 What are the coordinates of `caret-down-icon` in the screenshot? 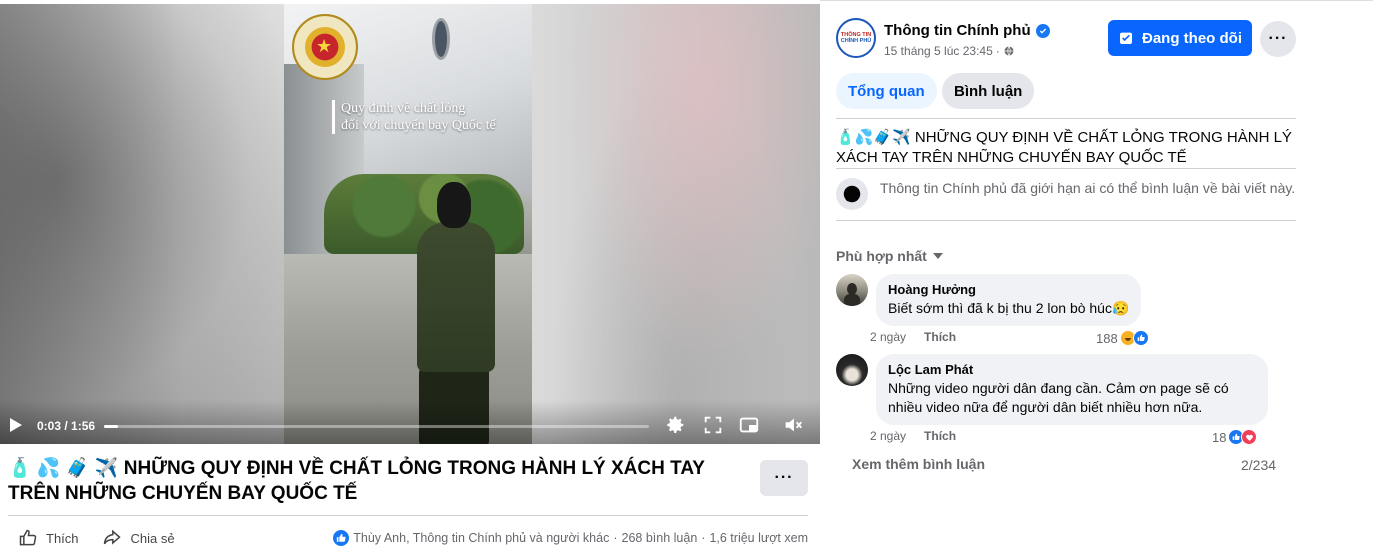 It's located at (937, 256).